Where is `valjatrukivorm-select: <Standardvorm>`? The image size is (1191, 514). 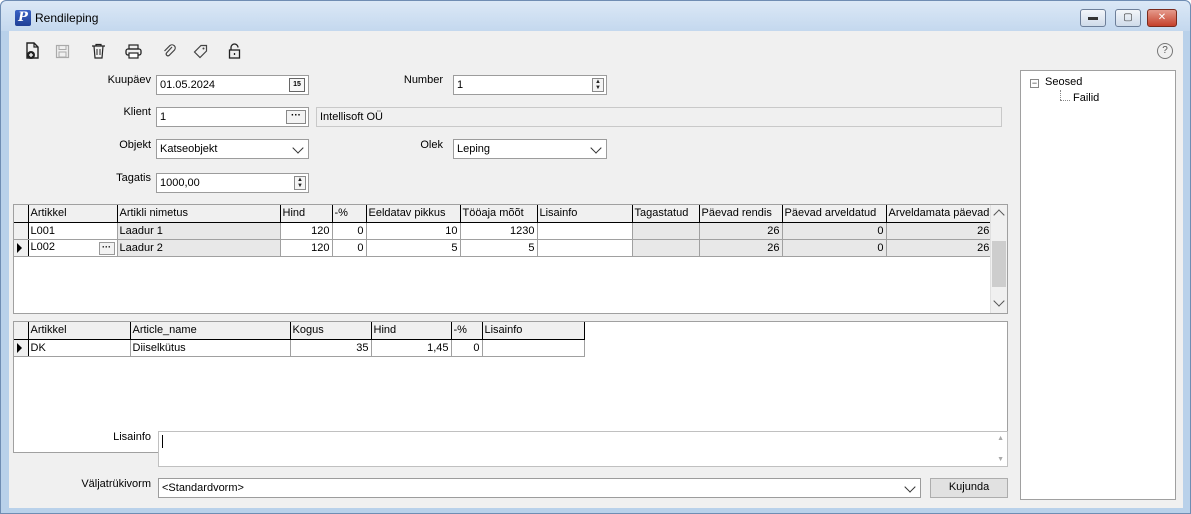
valjatrukivorm-select: <Standardvorm> is located at coordinates (539, 488).